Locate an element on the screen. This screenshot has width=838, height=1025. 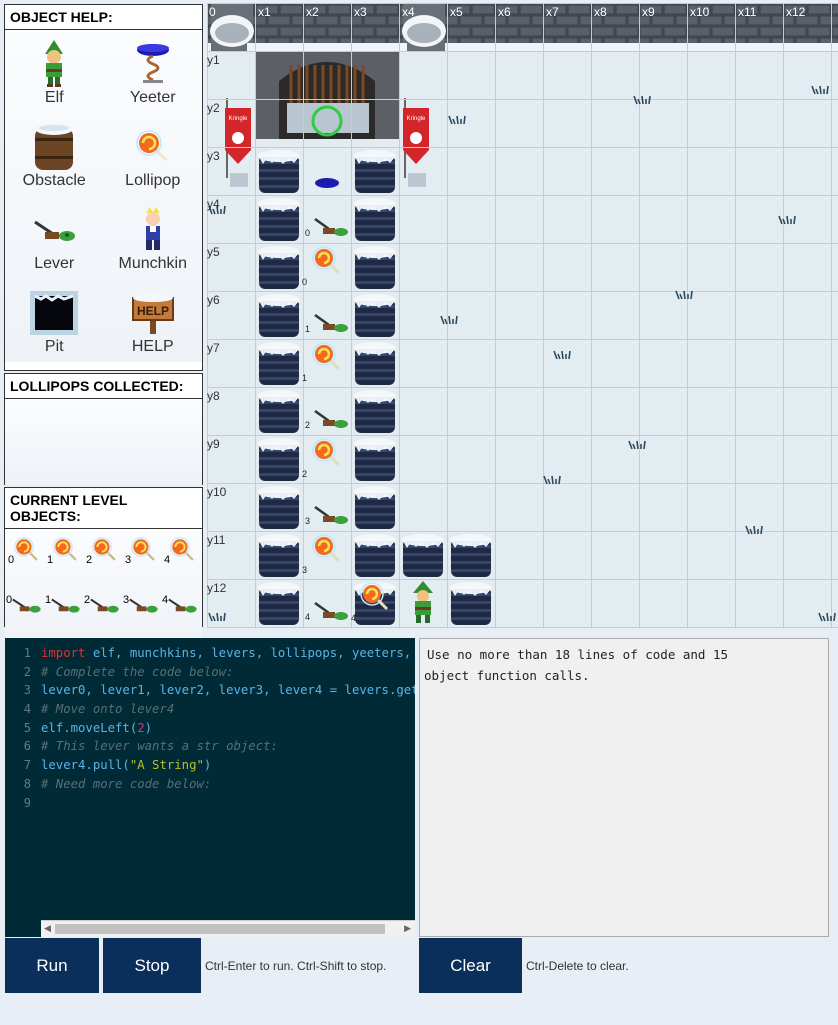
level-lollipop: 3 is located at coordinates (143, 552).